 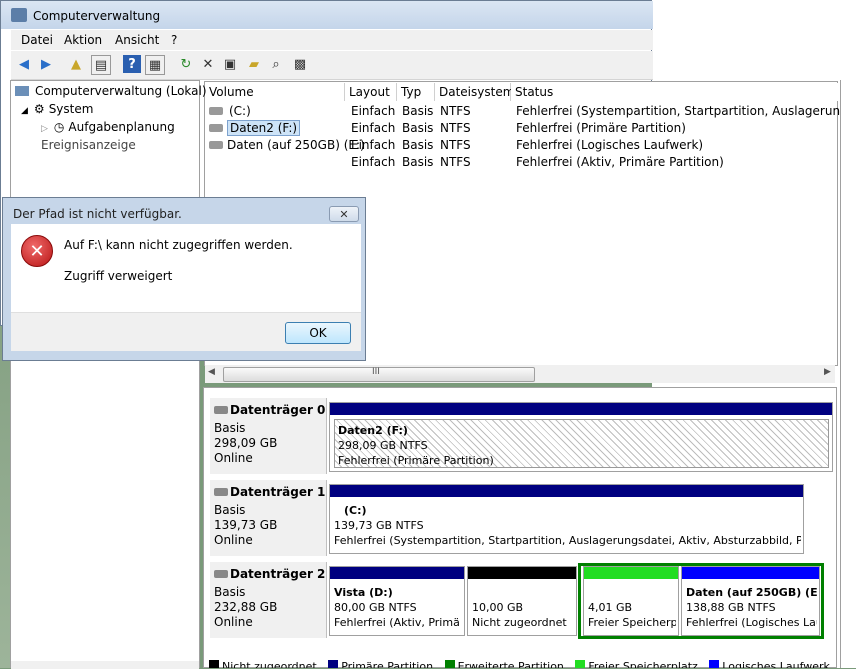 I want to click on tree-item-system: ◢ ⚙ System, so click(x=57, y=109).